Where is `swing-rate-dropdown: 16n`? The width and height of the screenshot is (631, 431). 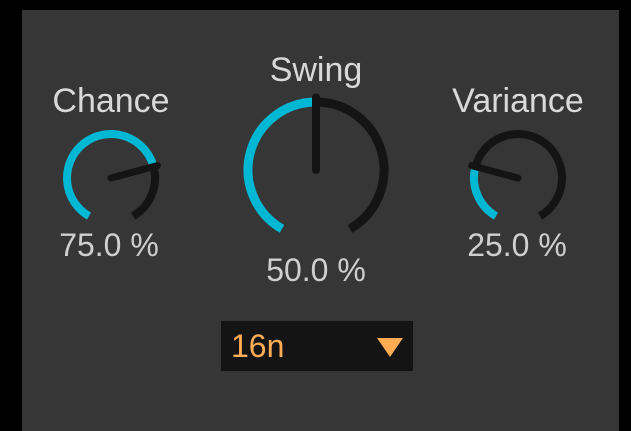
swing-rate-dropdown: 16n is located at coordinates (317, 346).